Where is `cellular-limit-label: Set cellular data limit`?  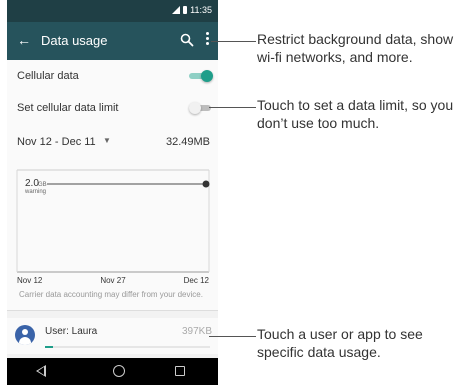 cellular-limit-label: Set cellular data limit is located at coordinates (68, 108).